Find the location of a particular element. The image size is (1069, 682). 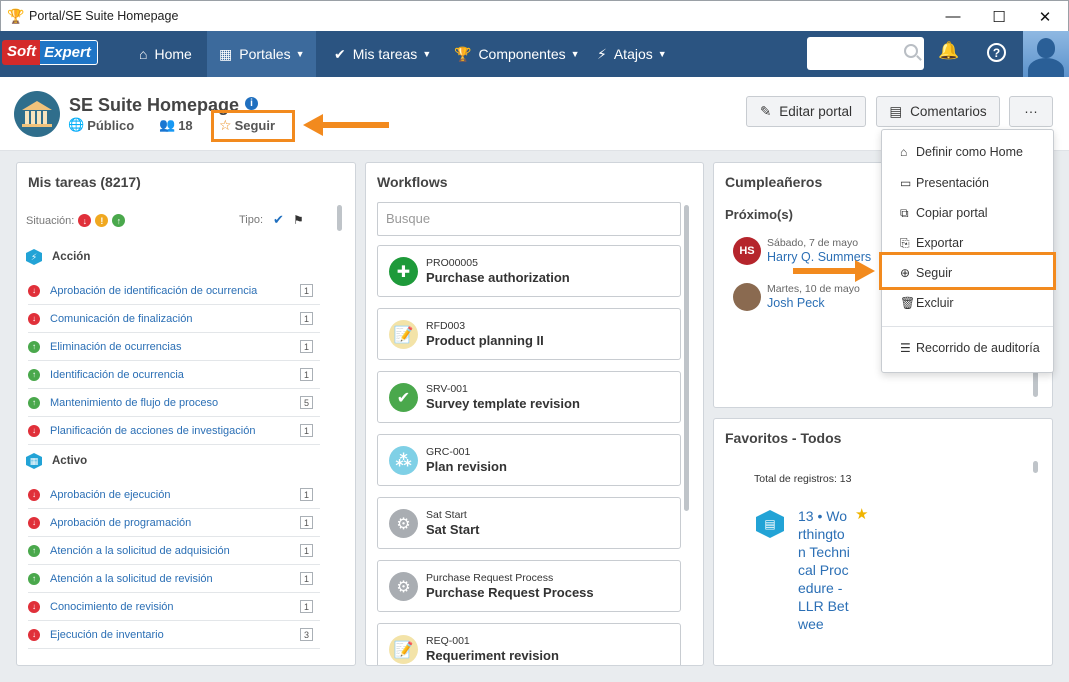

members-count: 👥 18 is located at coordinates (176, 125).